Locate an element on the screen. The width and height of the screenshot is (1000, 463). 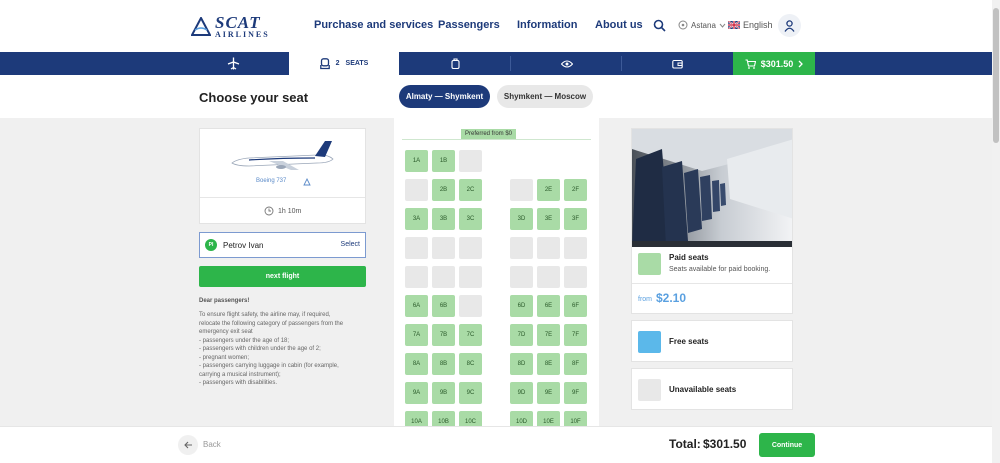
seat-6a: 6A is located at coordinates (416, 306).